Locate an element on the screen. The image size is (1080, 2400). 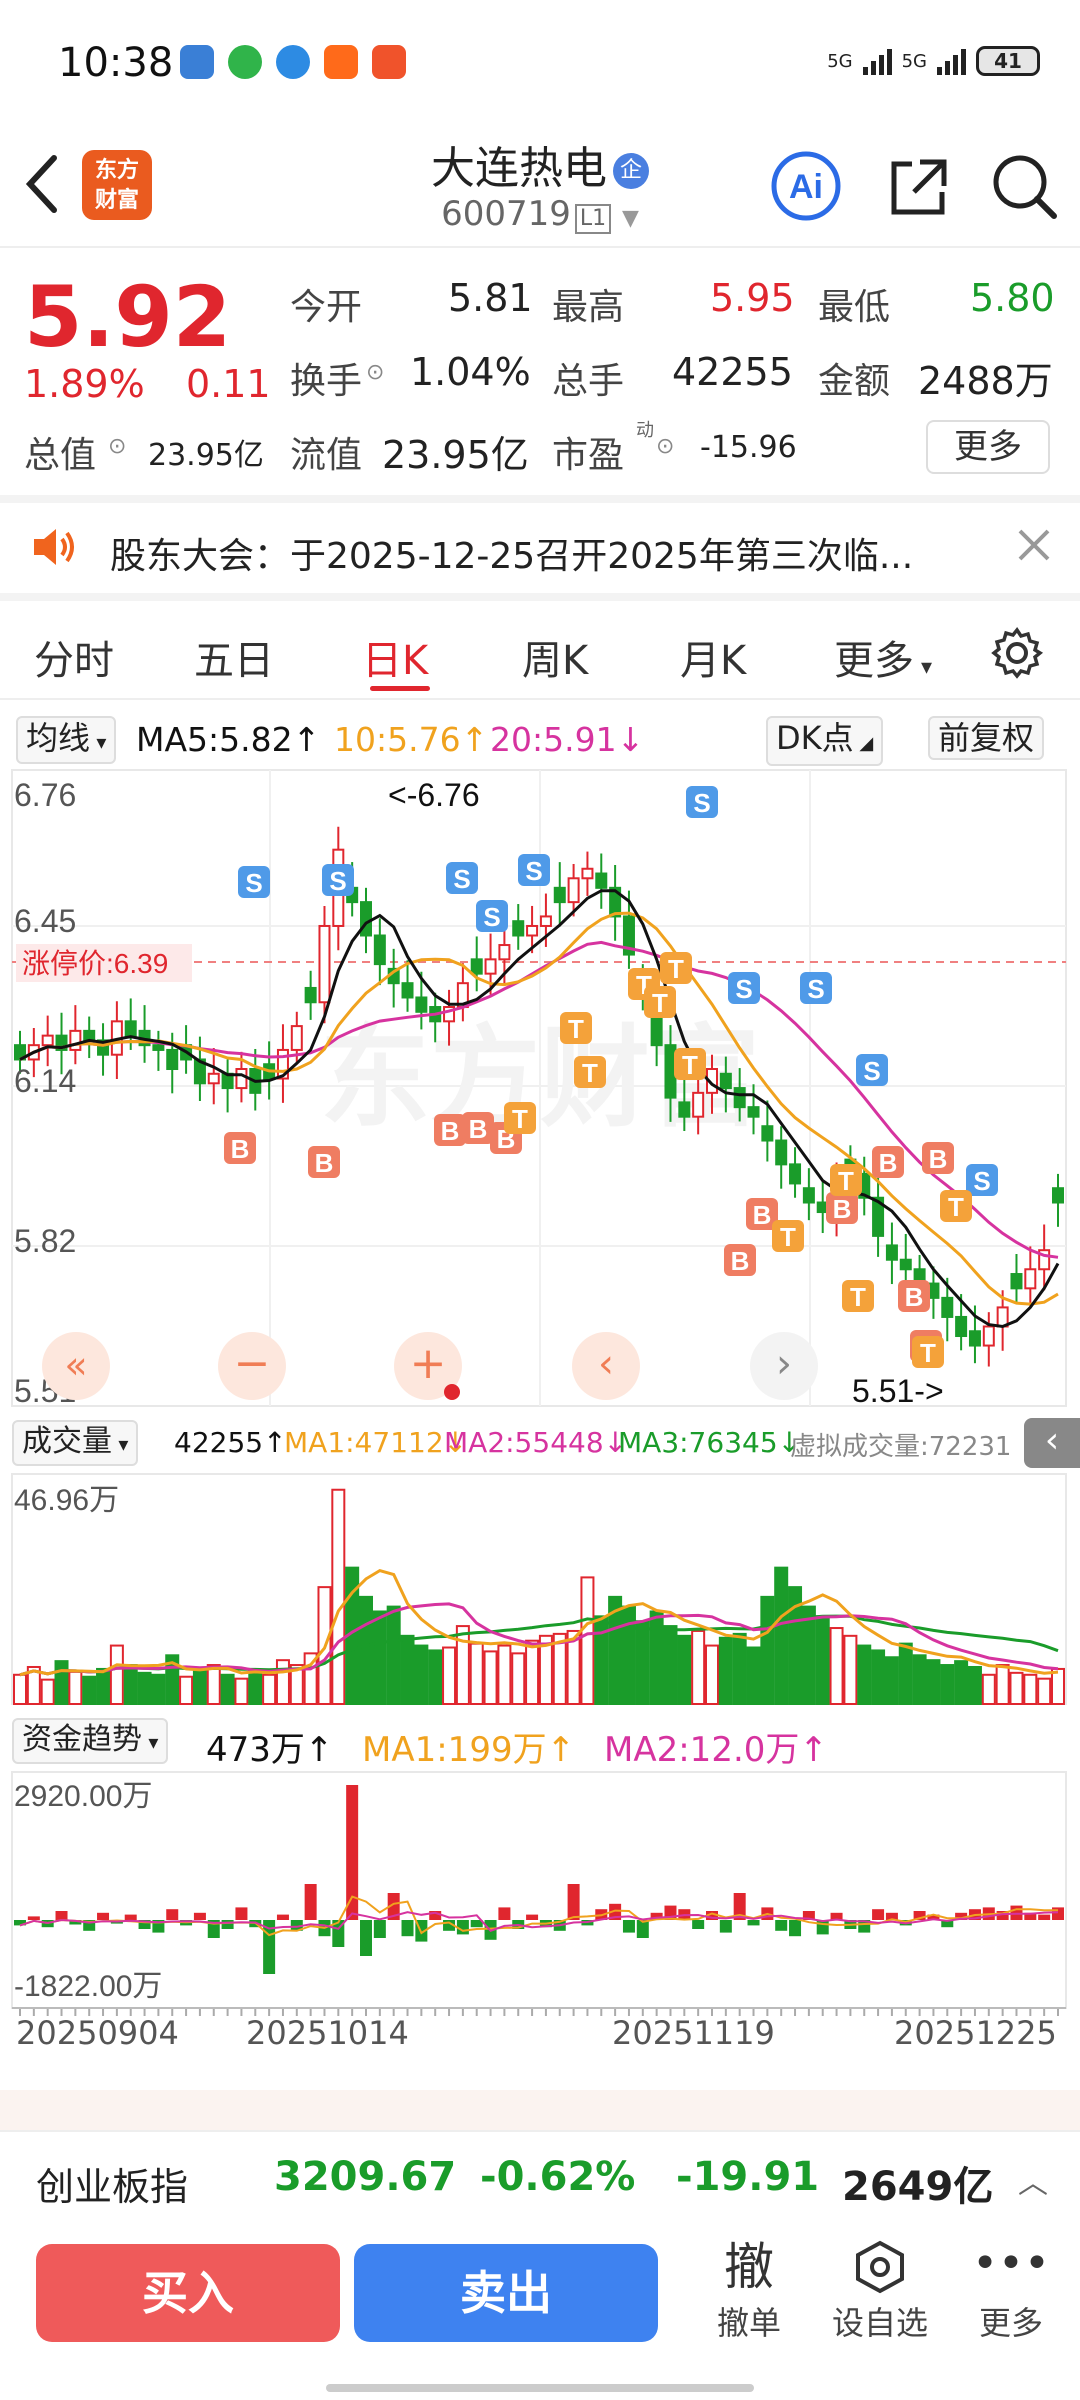
volume-chart: 46.96万 is located at coordinates (540, 1589).